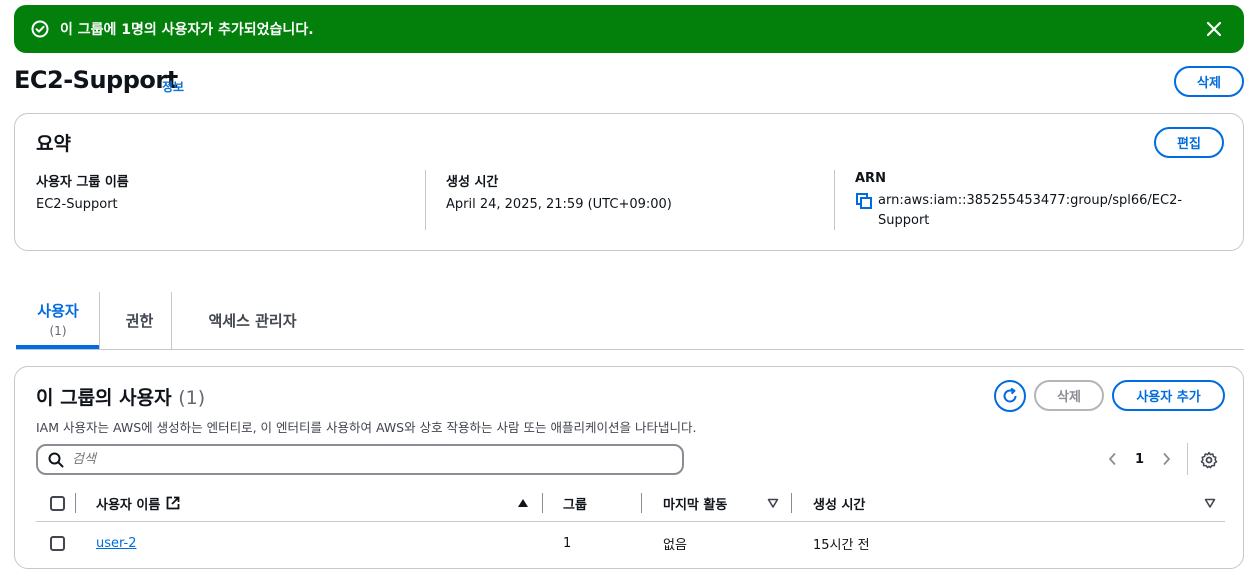  I want to click on check-circle-icon, so click(40, 29).